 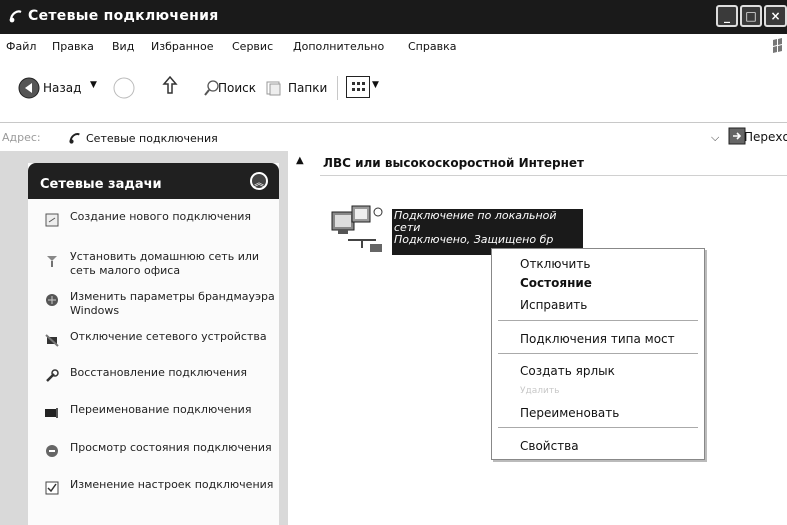 What do you see at coordinates (598, 305) in the screenshot?
I see `menu-item-repair: Исправить` at bounding box center [598, 305].